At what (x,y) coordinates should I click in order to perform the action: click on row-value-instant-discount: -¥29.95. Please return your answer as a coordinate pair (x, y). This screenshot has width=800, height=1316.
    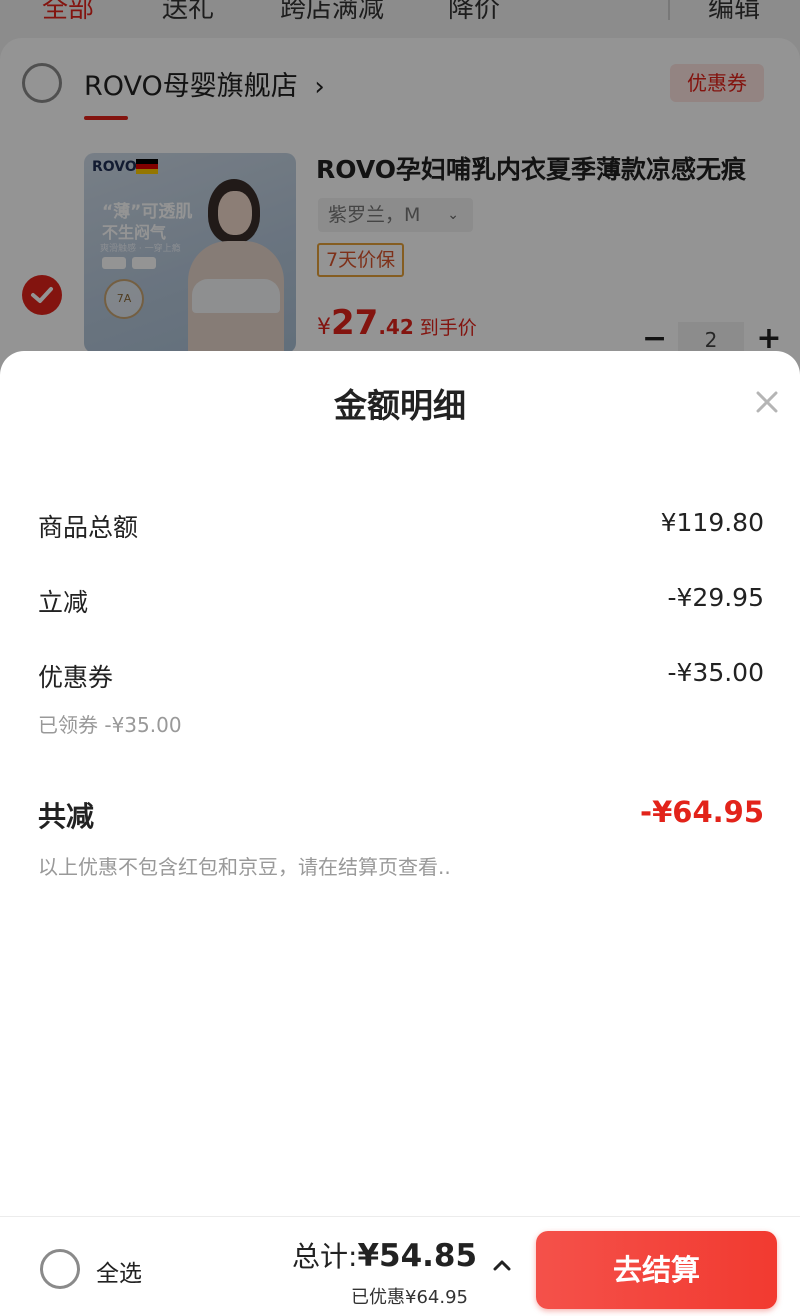
    Looking at the image, I should click on (716, 597).